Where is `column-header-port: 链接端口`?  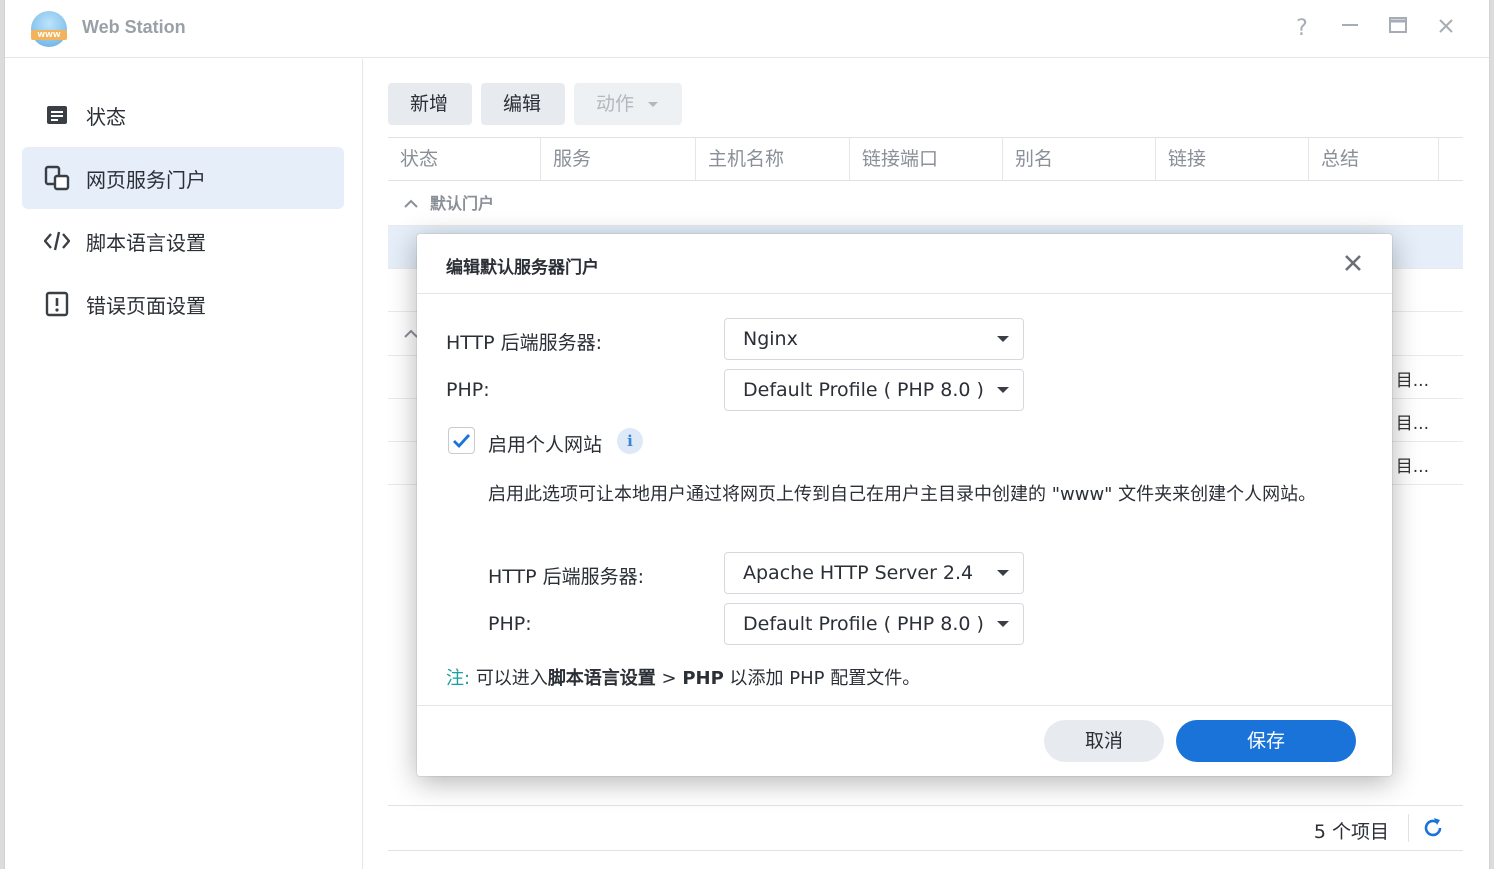
column-header-port: 链接端口 is located at coordinates (926, 159).